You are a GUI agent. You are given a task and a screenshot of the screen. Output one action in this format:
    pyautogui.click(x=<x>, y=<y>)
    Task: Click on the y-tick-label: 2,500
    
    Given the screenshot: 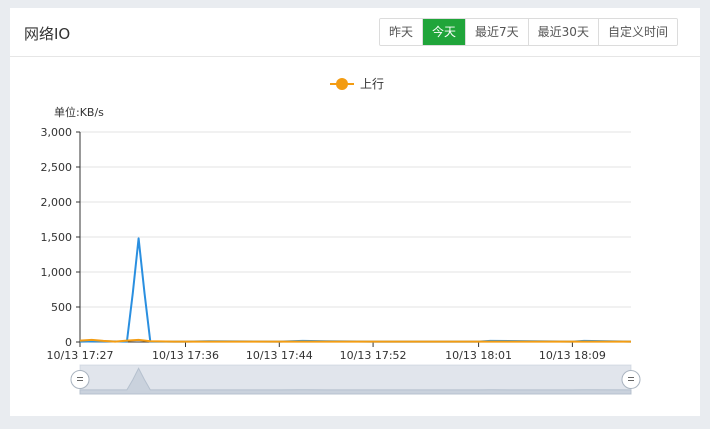 What is the action you would take?
    pyautogui.click(x=57, y=167)
    